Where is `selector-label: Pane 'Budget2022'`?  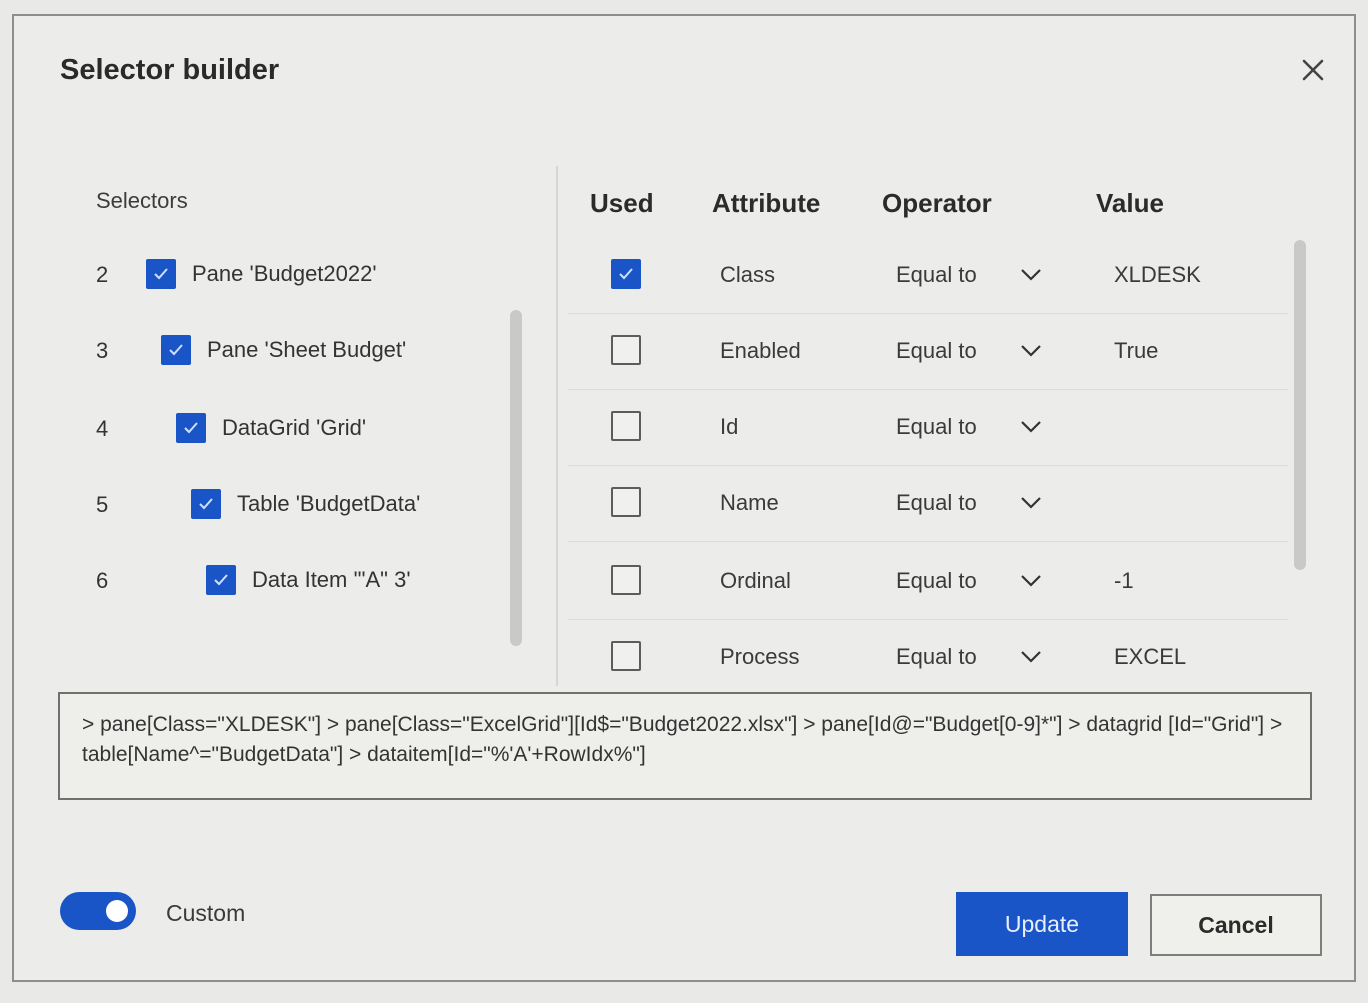
selector-label: Pane 'Budget2022' is located at coordinates (284, 273).